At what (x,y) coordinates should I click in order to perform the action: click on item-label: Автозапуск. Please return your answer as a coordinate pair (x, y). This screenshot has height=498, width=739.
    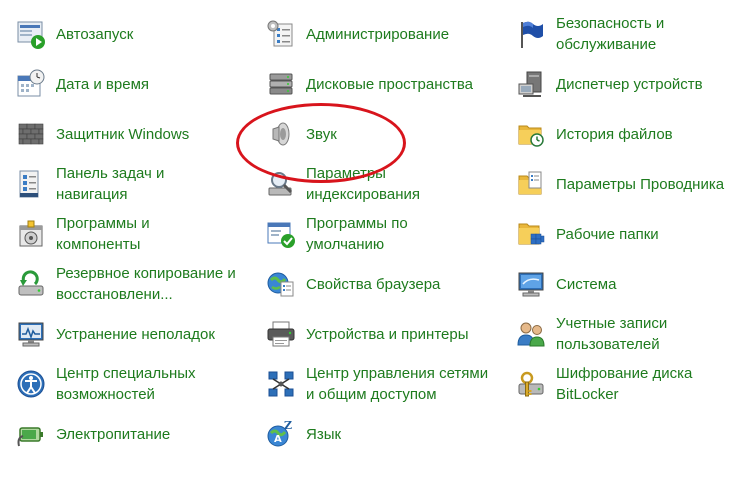
    Looking at the image, I should click on (95, 34).